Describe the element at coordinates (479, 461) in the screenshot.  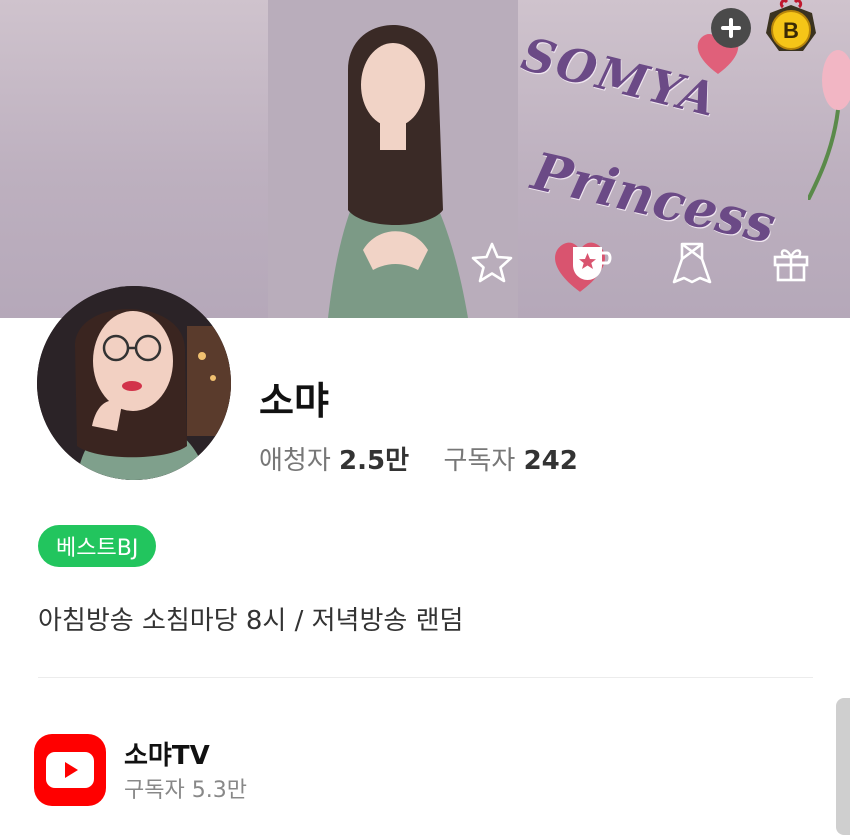
I see `subscribers-label: 구독자` at that location.